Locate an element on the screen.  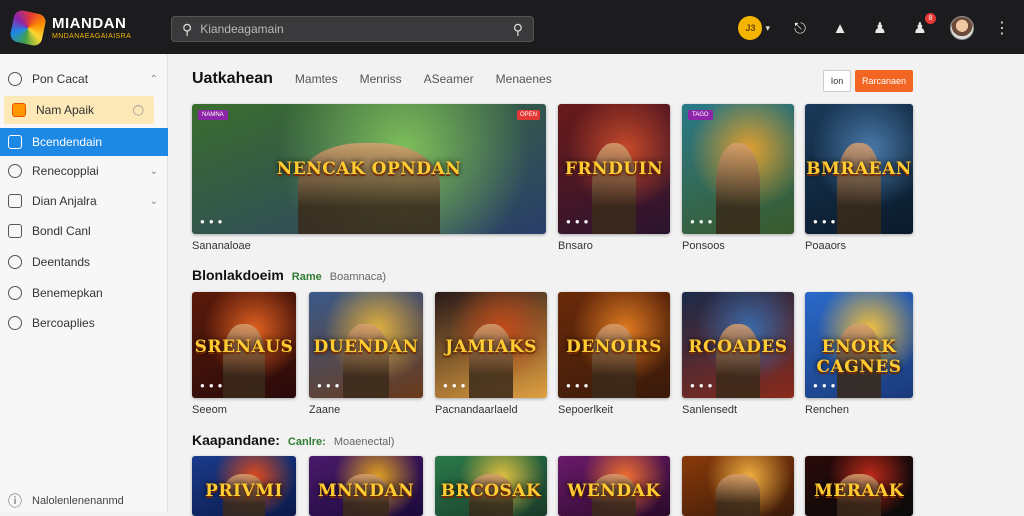
game-card: BMRAEAN ●●● is located at coordinates (859, 169).